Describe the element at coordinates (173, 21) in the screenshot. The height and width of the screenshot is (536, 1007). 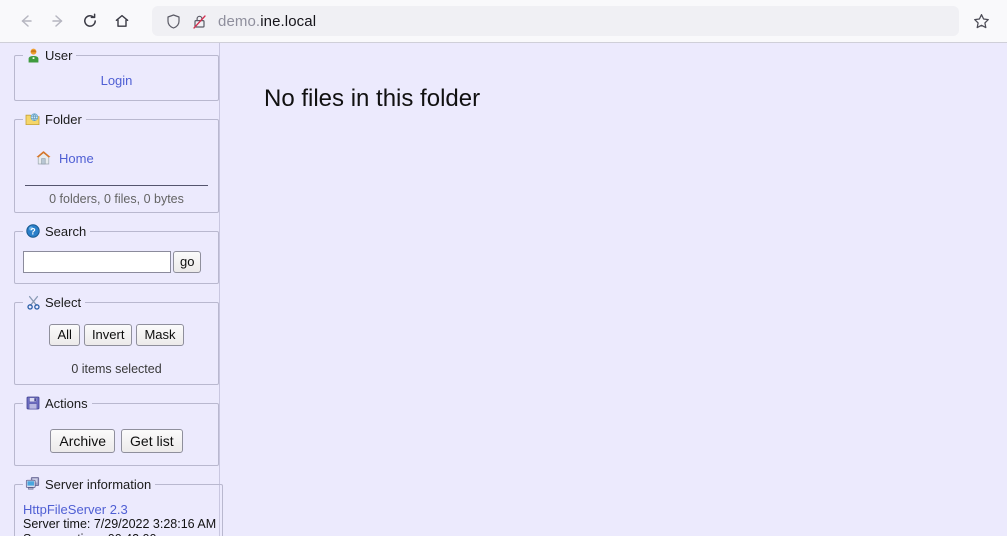
I see `shield-icon` at that location.